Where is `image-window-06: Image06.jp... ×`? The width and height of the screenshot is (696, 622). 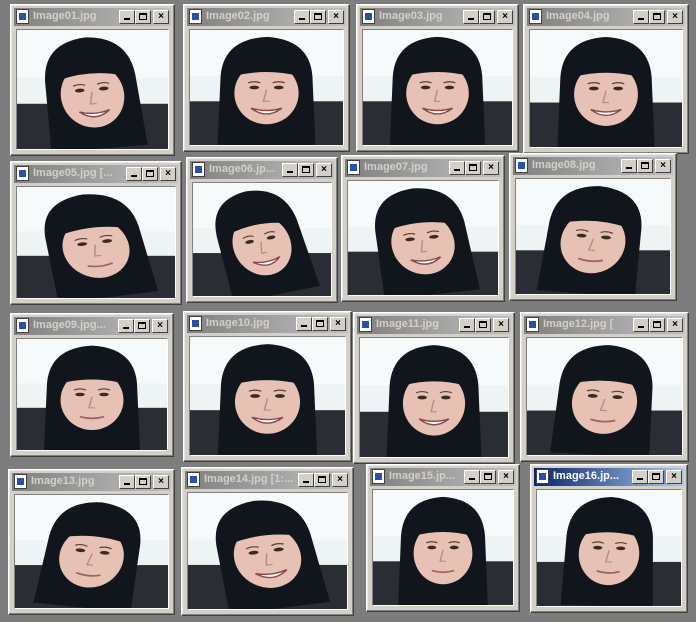
image-window-06: Image06.jp... × is located at coordinates (262, 230).